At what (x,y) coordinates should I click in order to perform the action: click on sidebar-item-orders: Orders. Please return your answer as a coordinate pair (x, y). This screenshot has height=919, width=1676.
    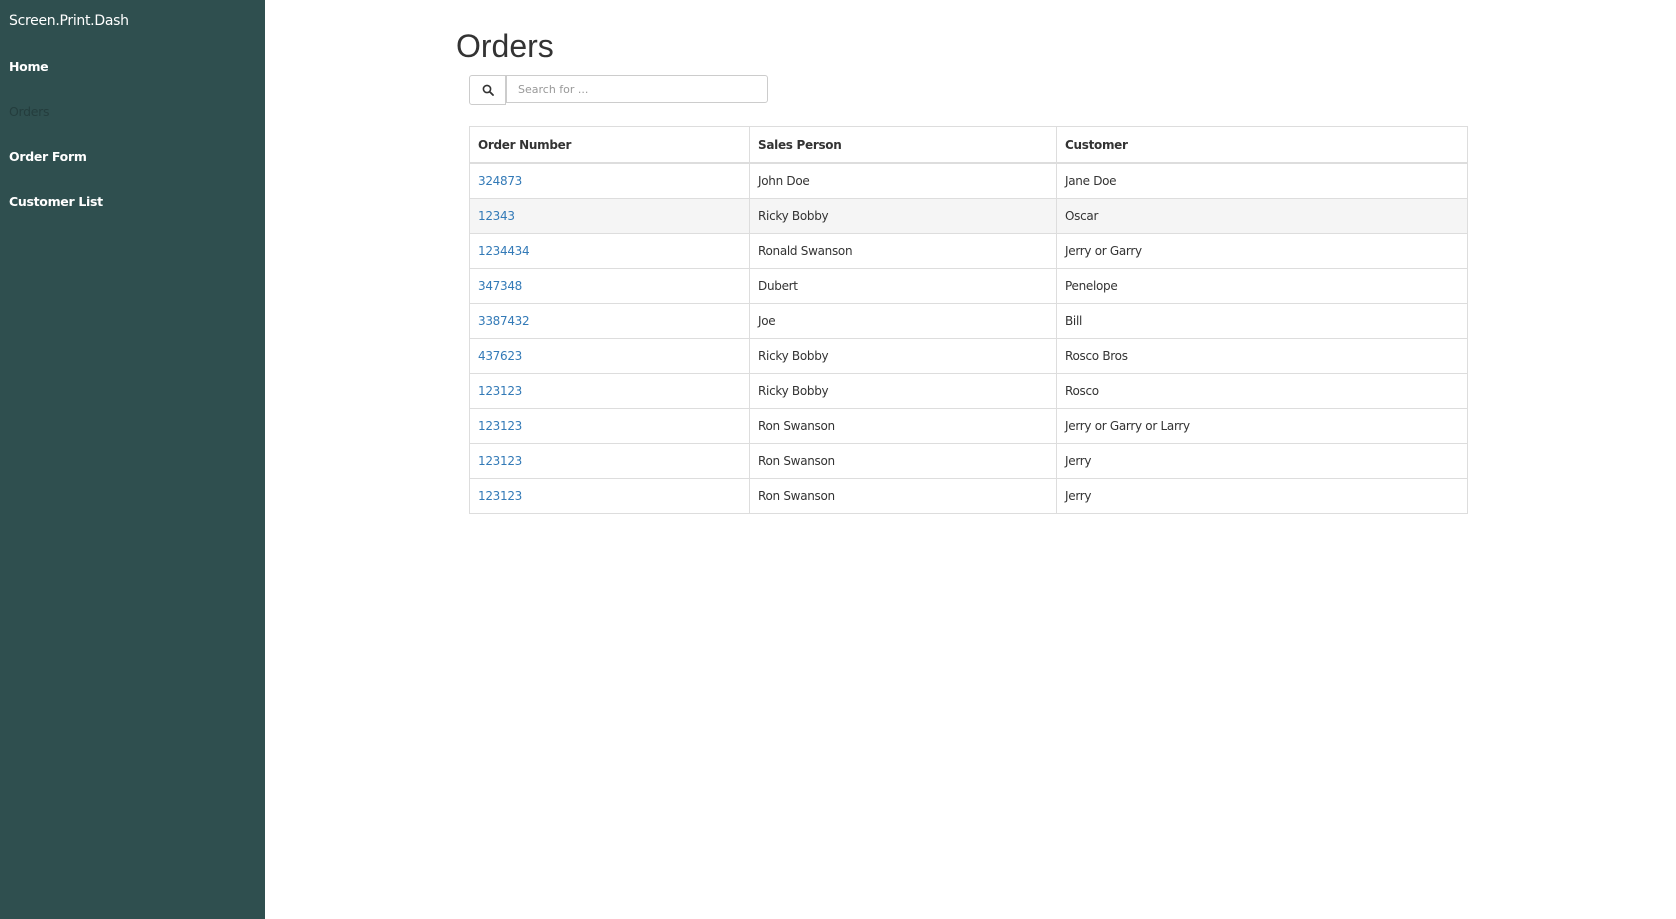
    Looking at the image, I should click on (29, 111).